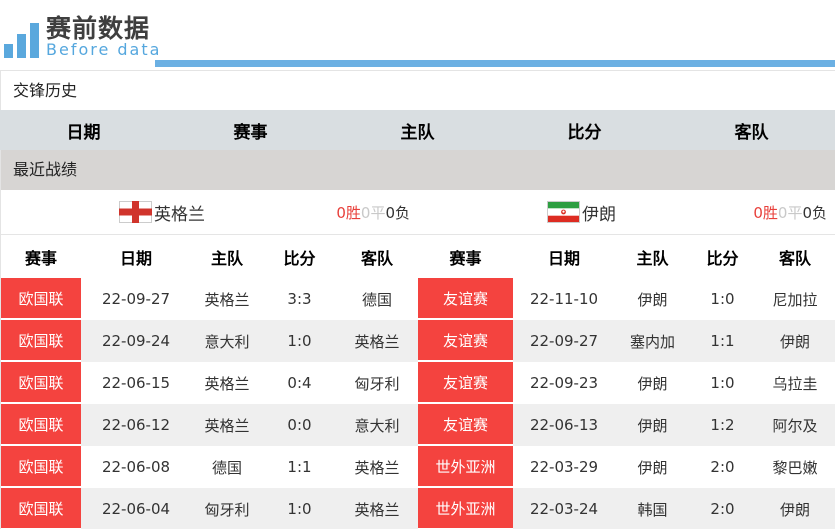 The image size is (835, 529). I want to click on match-date: 22-03-29, so click(564, 467).